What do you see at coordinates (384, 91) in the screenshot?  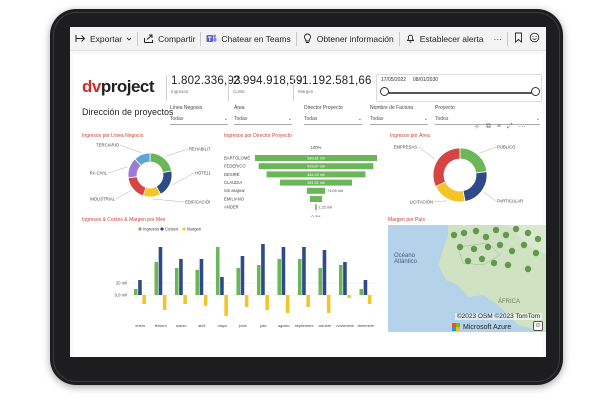 I see `date-slider-start-handle` at bounding box center [384, 91].